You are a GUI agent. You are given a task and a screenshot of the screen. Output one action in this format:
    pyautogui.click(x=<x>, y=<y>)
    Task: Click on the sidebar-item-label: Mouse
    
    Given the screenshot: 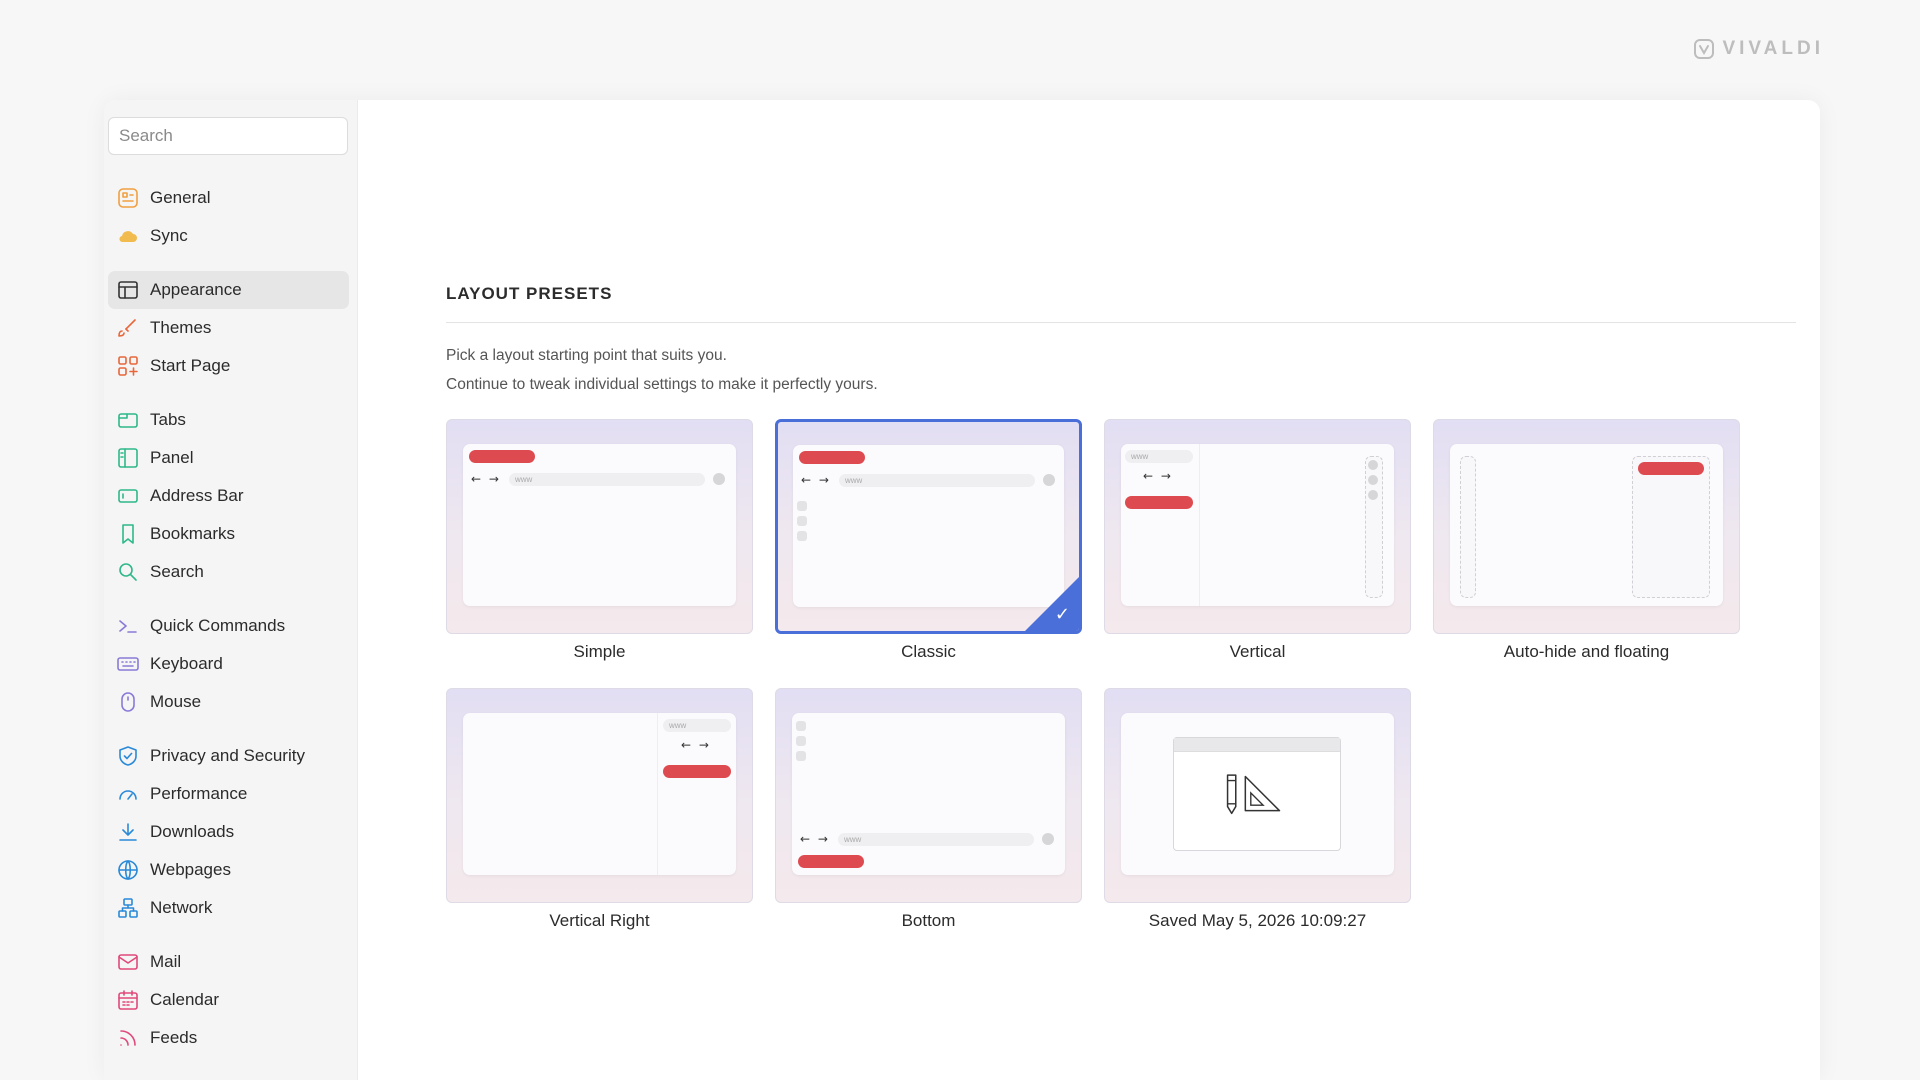 What is the action you would take?
    pyautogui.click(x=176, y=701)
    